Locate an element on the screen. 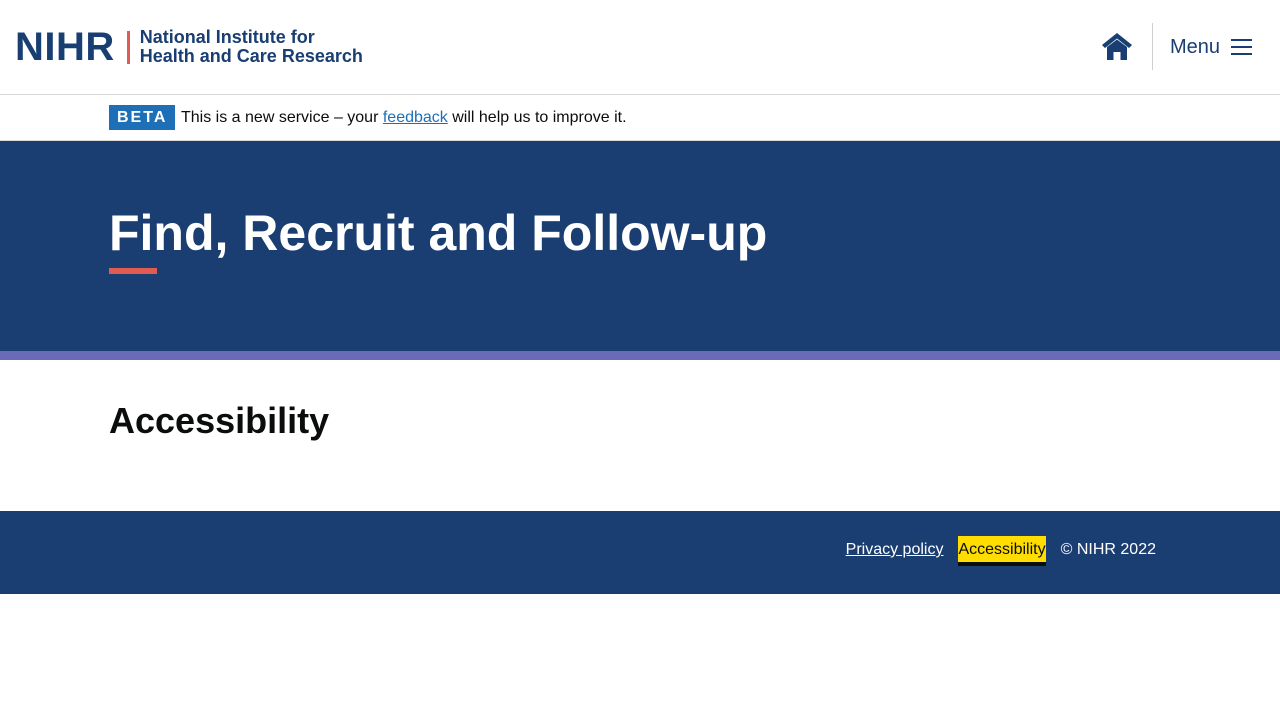  home-icon is located at coordinates (1117, 46).